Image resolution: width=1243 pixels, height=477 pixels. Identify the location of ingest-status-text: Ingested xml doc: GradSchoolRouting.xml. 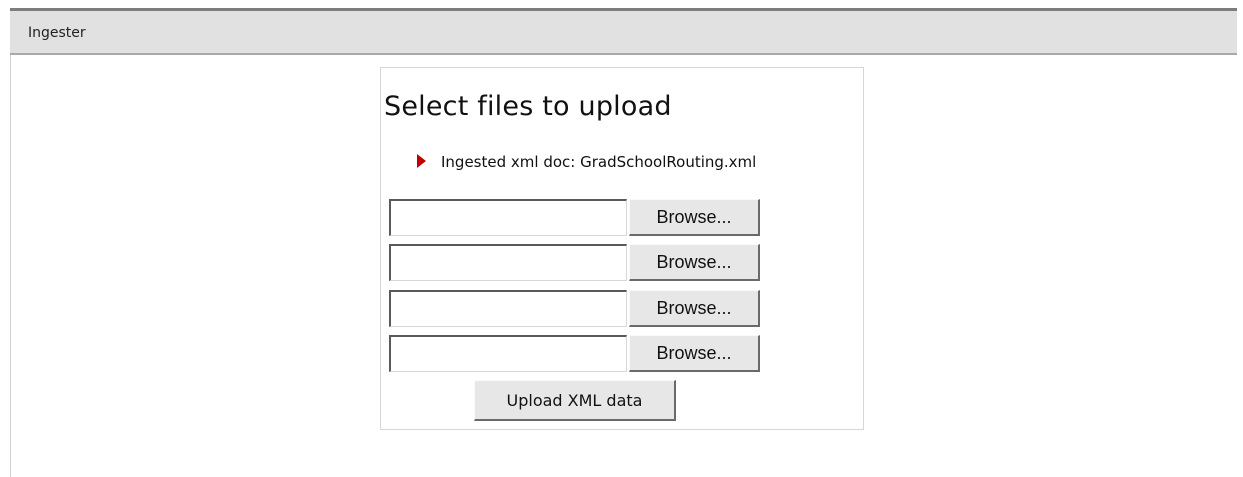
(599, 162).